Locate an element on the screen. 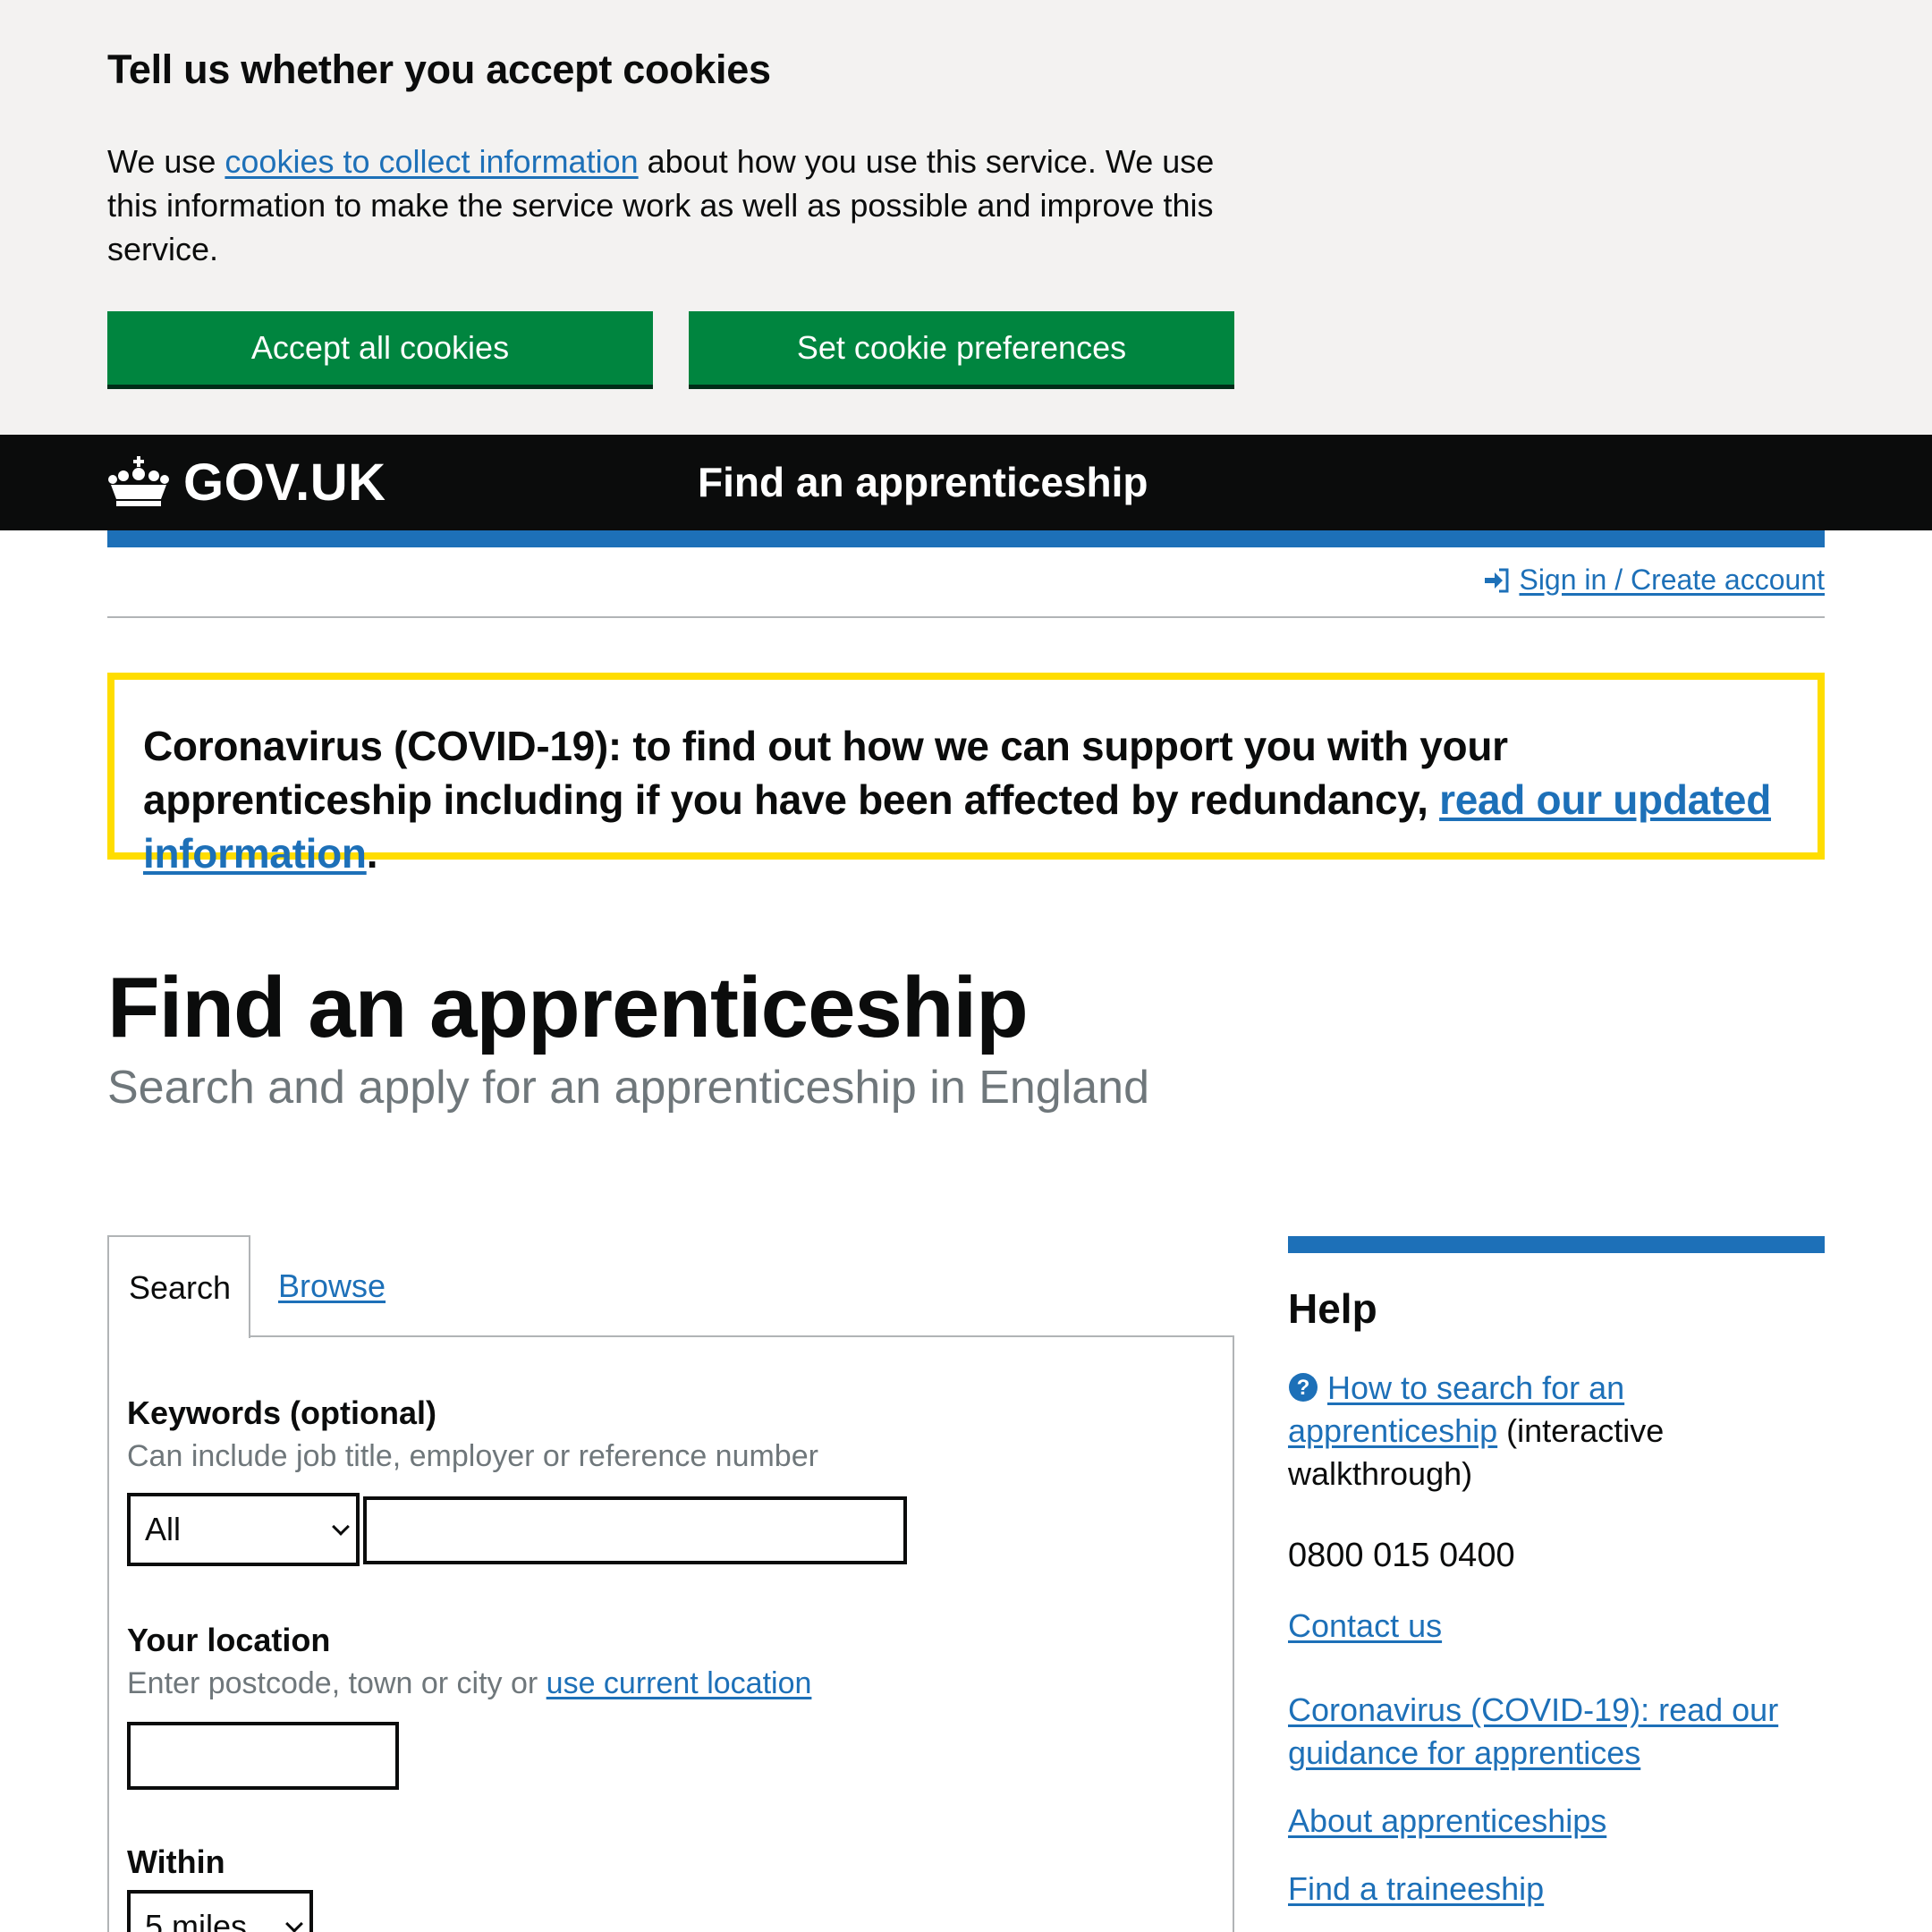 This screenshot has height=1932, width=1932. cookie-text-before: We use is located at coordinates (166, 161).